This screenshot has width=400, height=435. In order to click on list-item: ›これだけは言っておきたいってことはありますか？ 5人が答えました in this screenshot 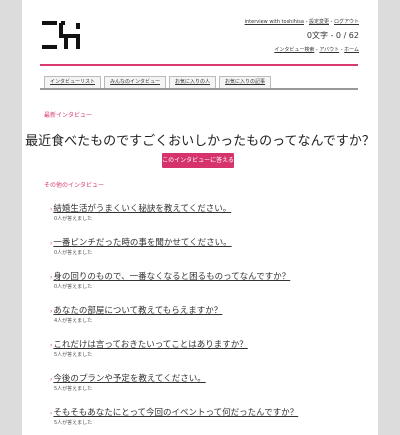, I will do `click(205, 349)`.